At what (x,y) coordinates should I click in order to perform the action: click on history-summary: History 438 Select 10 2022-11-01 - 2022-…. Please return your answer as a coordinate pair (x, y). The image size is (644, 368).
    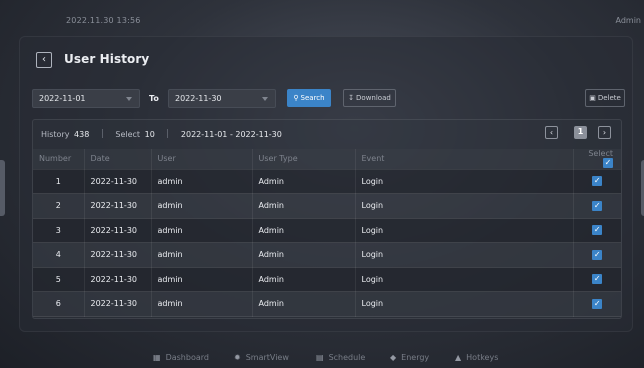
    Looking at the image, I should click on (162, 134).